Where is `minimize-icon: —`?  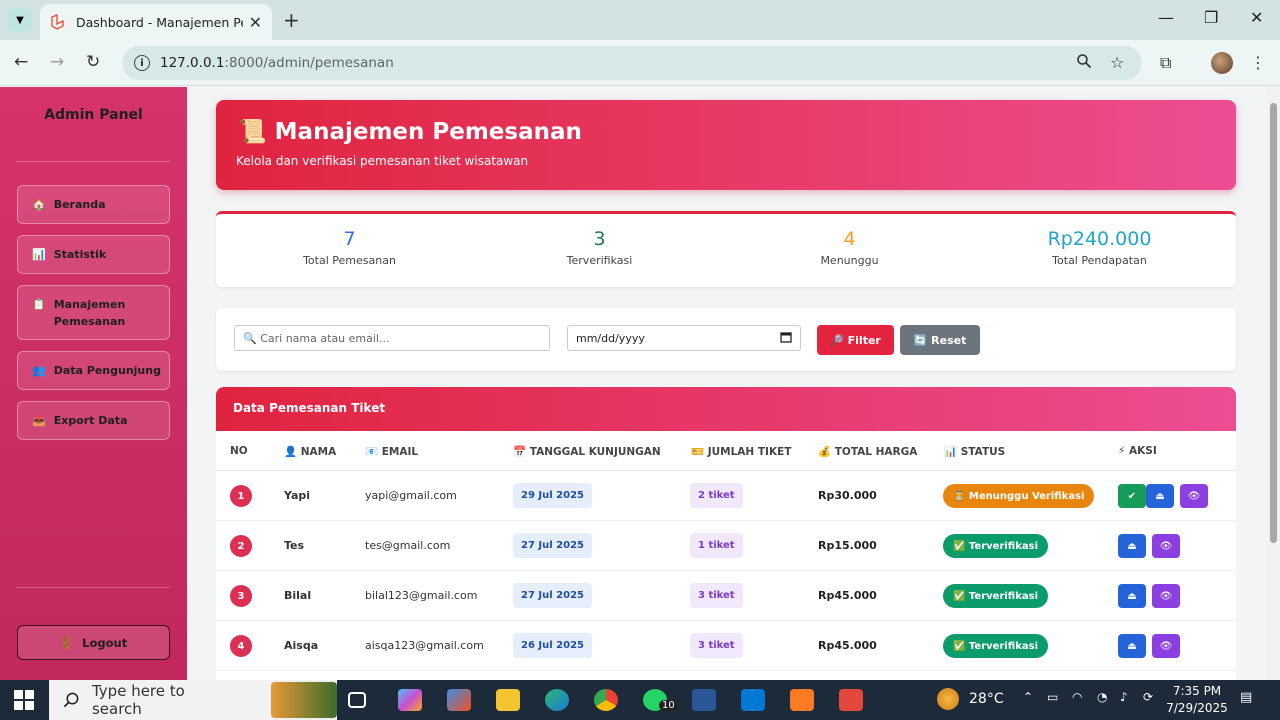
minimize-icon: — is located at coordinates (1166, 17).